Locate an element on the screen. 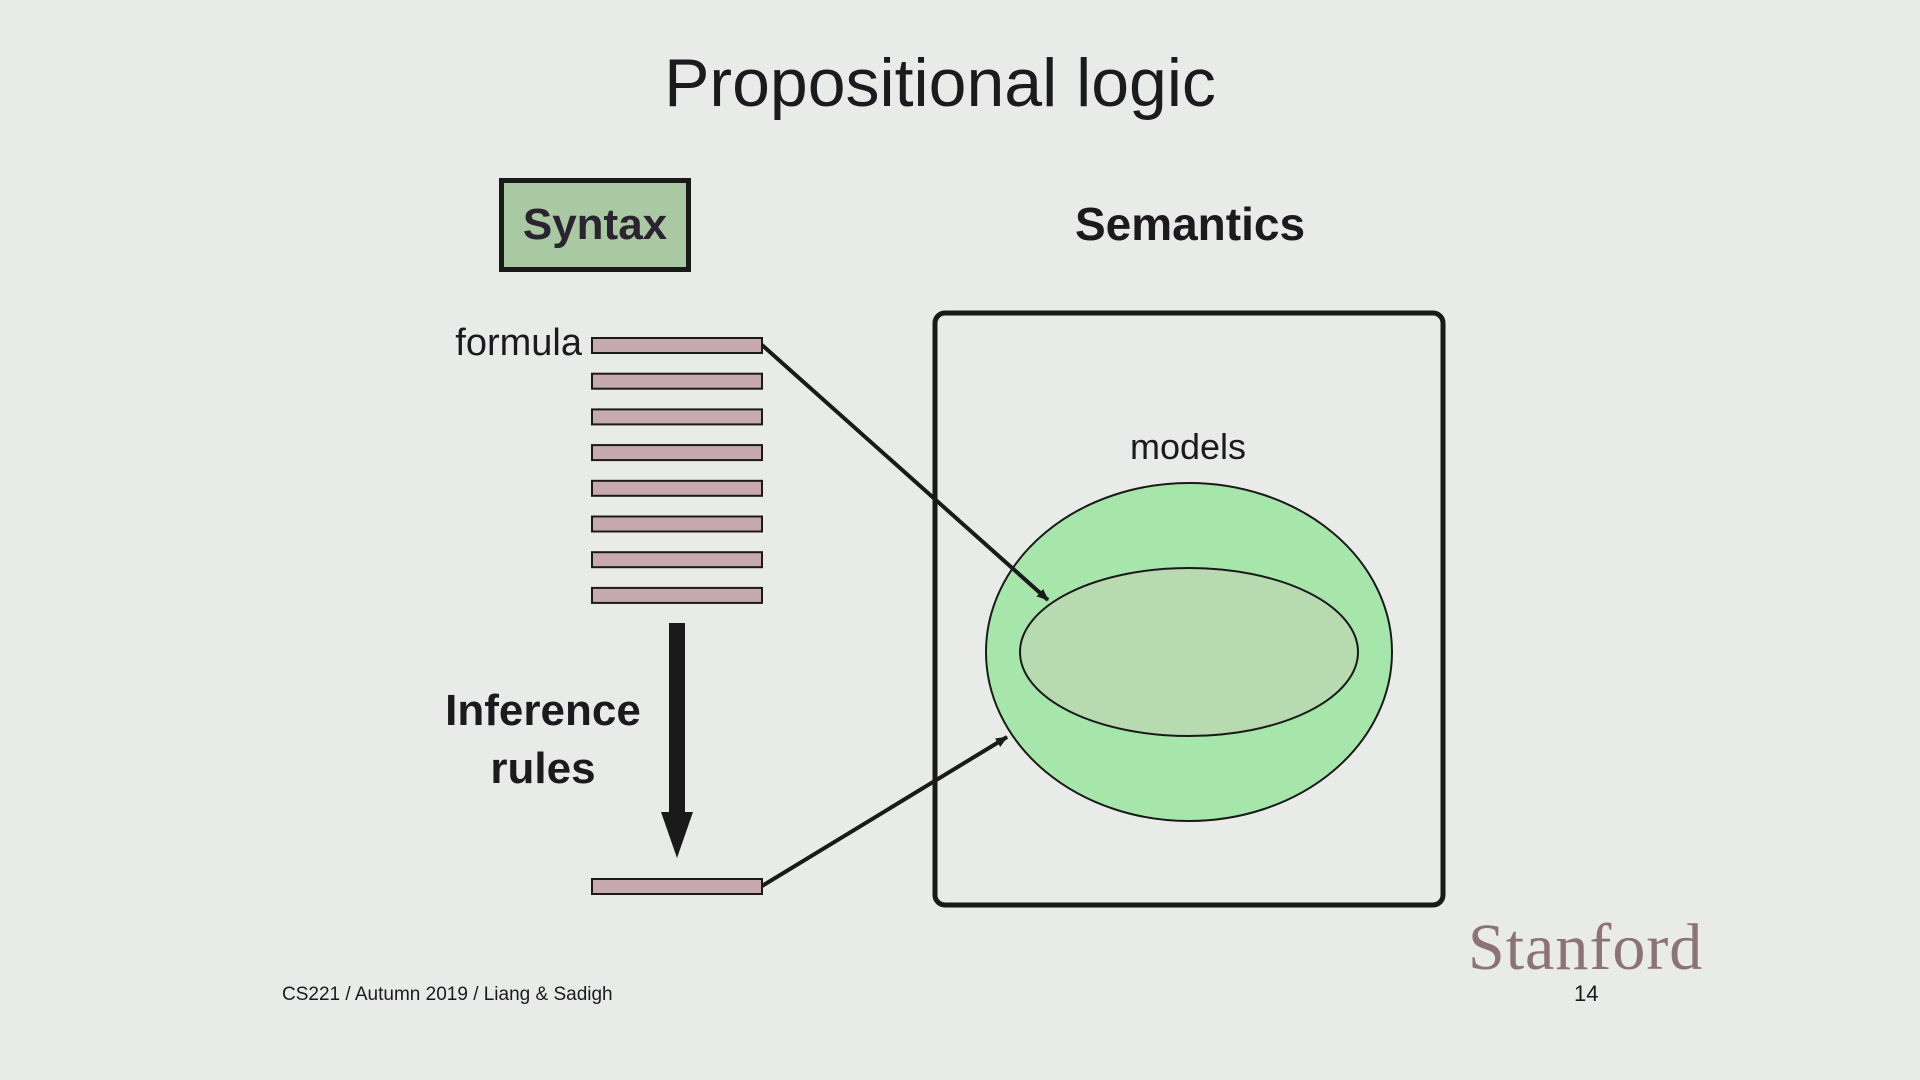 This screenshot has width=1920, height=1080. page-number: 14 is located at coordinates (1586, 993).